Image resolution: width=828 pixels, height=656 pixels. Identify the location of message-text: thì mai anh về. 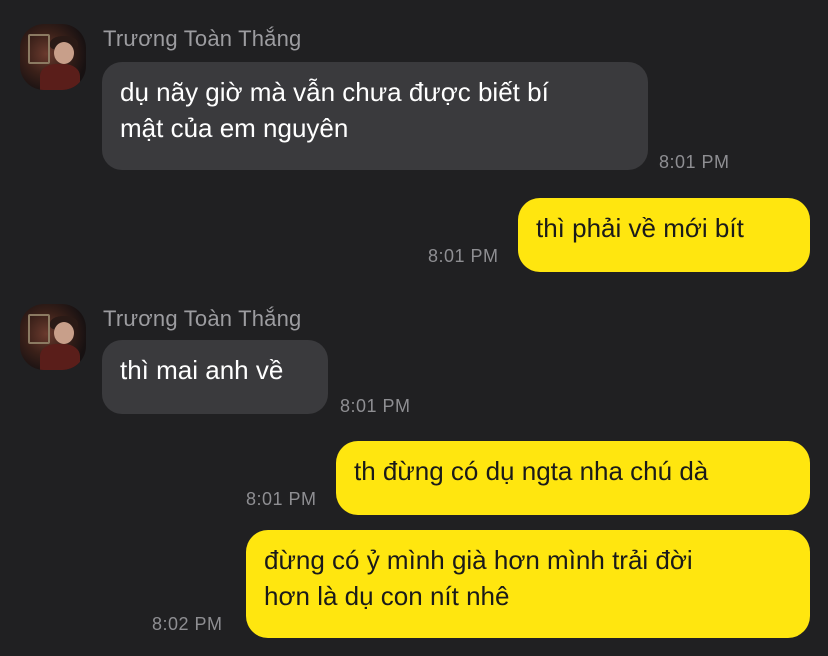
(202, 370).